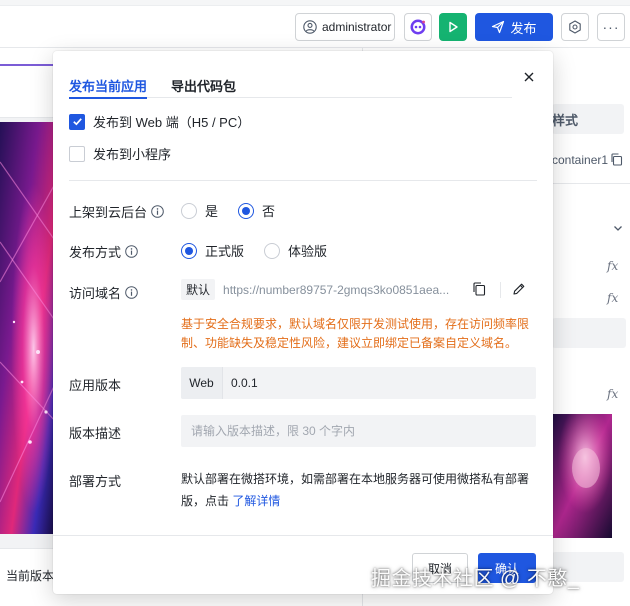 This screenshot has height=606, width=630. Describe the element at coordinates (198, 289) in the screenshot. I see `default-domain-tag: 默认` at that location.